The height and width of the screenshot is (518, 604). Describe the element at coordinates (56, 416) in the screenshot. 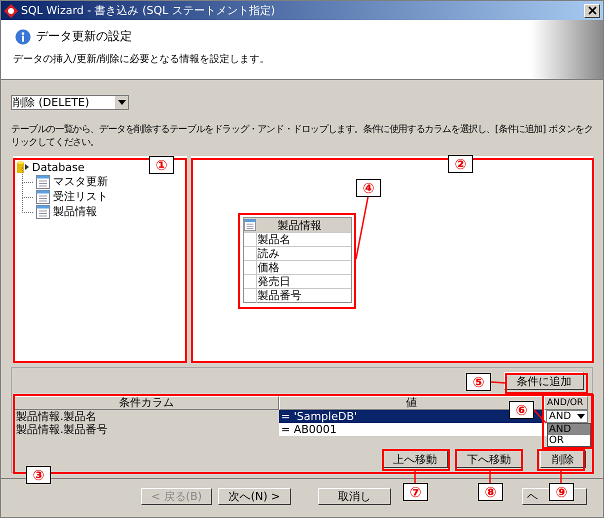

I see `table-cell-text: 製品情報.製品名` at that location.